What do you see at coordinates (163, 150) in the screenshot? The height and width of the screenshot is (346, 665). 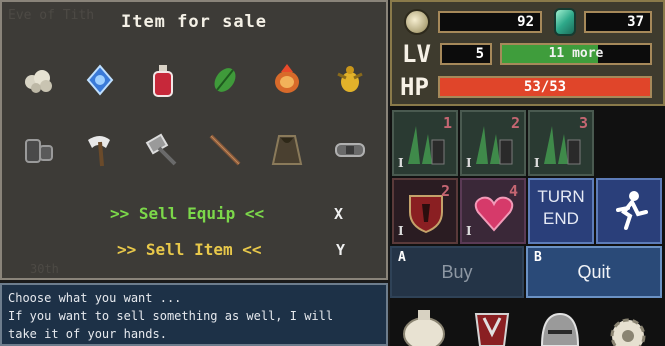 I see `hammer-icon` at bounding box center [163, 150].